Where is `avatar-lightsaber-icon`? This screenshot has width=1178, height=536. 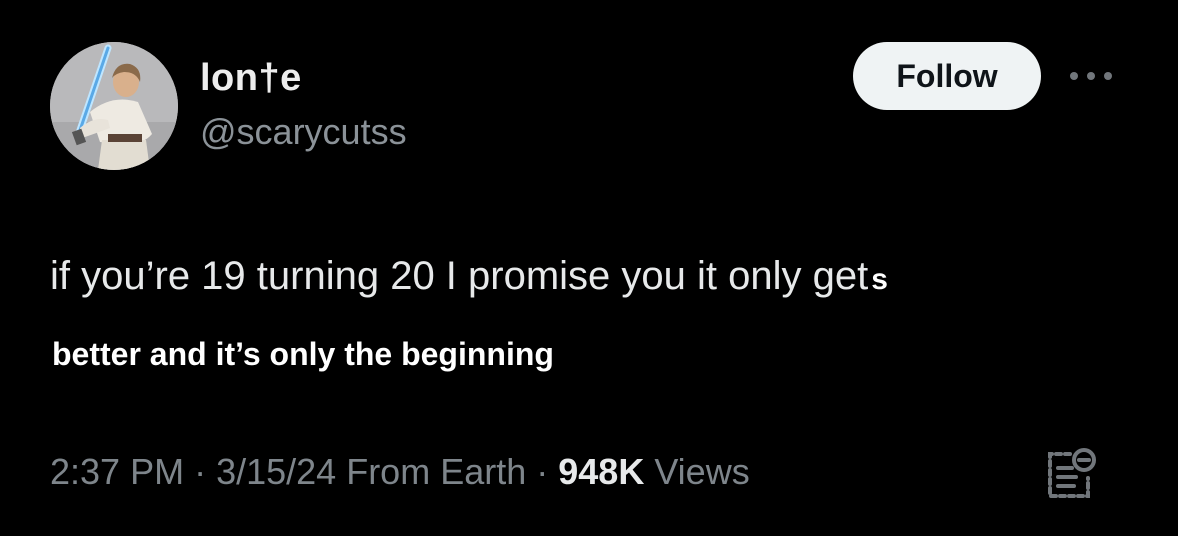 avatar-lightsaber-icon is located at coordinates (114, 106).